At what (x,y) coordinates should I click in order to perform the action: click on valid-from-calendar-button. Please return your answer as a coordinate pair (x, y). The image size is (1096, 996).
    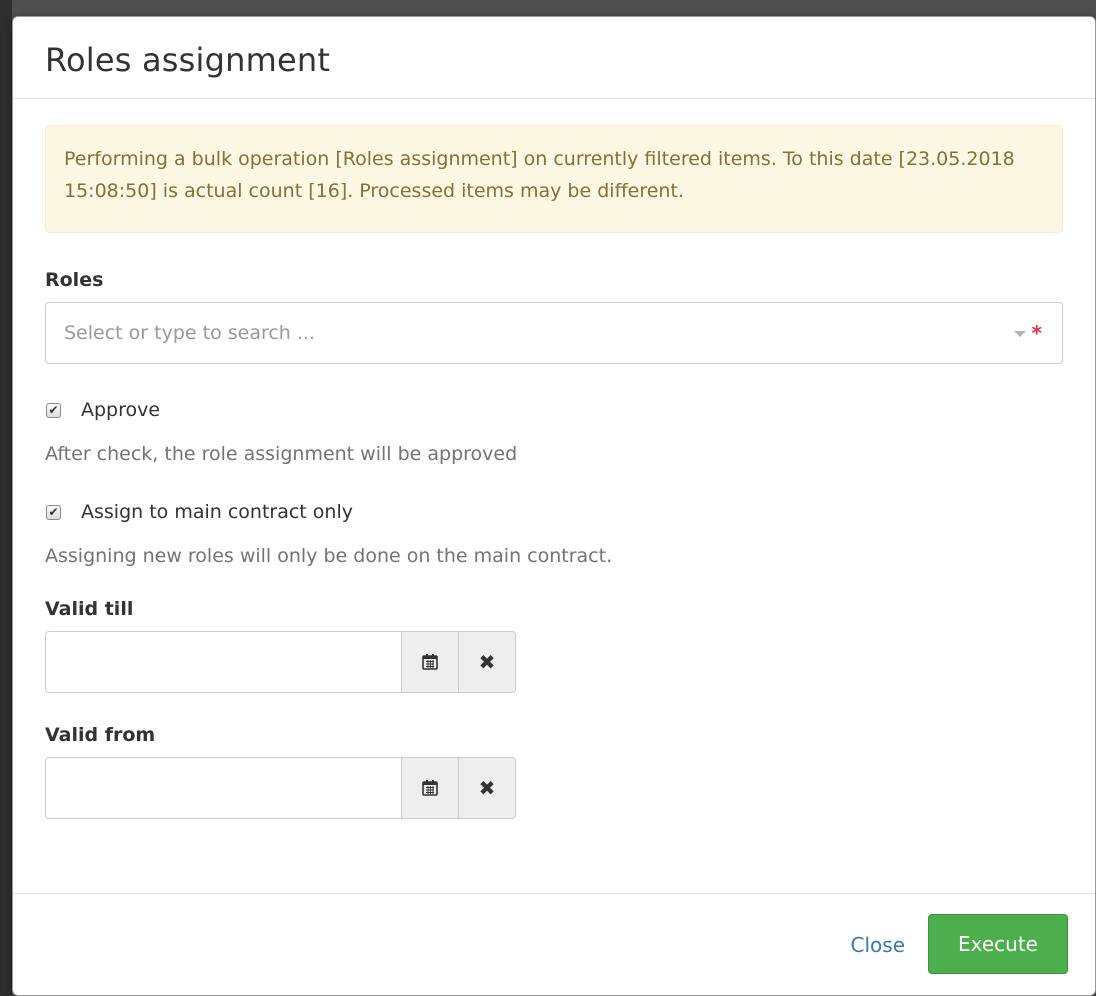
    Looking at the image, I should click on (430, 788).